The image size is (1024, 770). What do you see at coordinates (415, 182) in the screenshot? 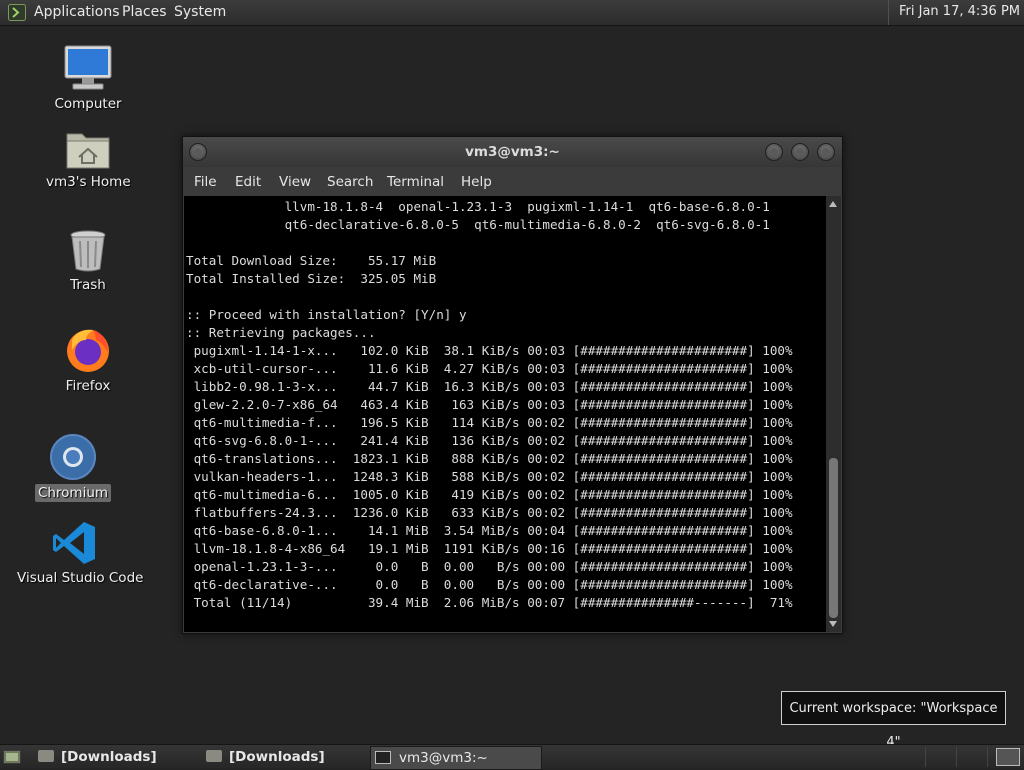
I see `menu-terminal: Terminal` at bounding box center [415, 182].